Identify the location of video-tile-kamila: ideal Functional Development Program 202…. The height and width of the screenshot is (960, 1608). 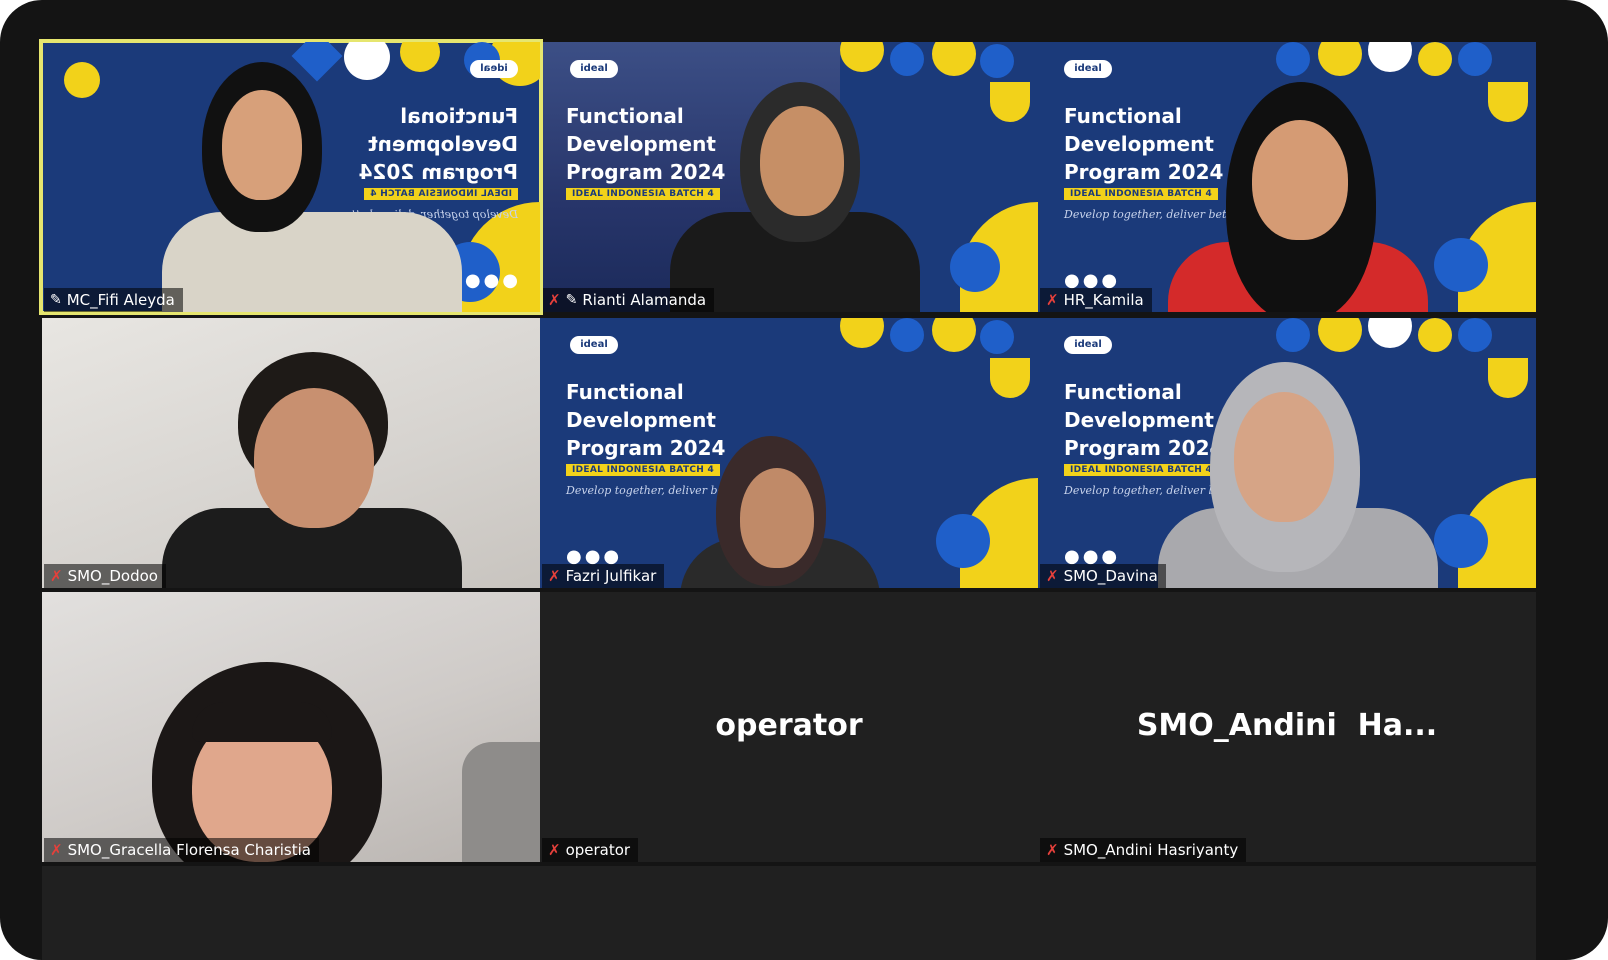
(1287, 177).